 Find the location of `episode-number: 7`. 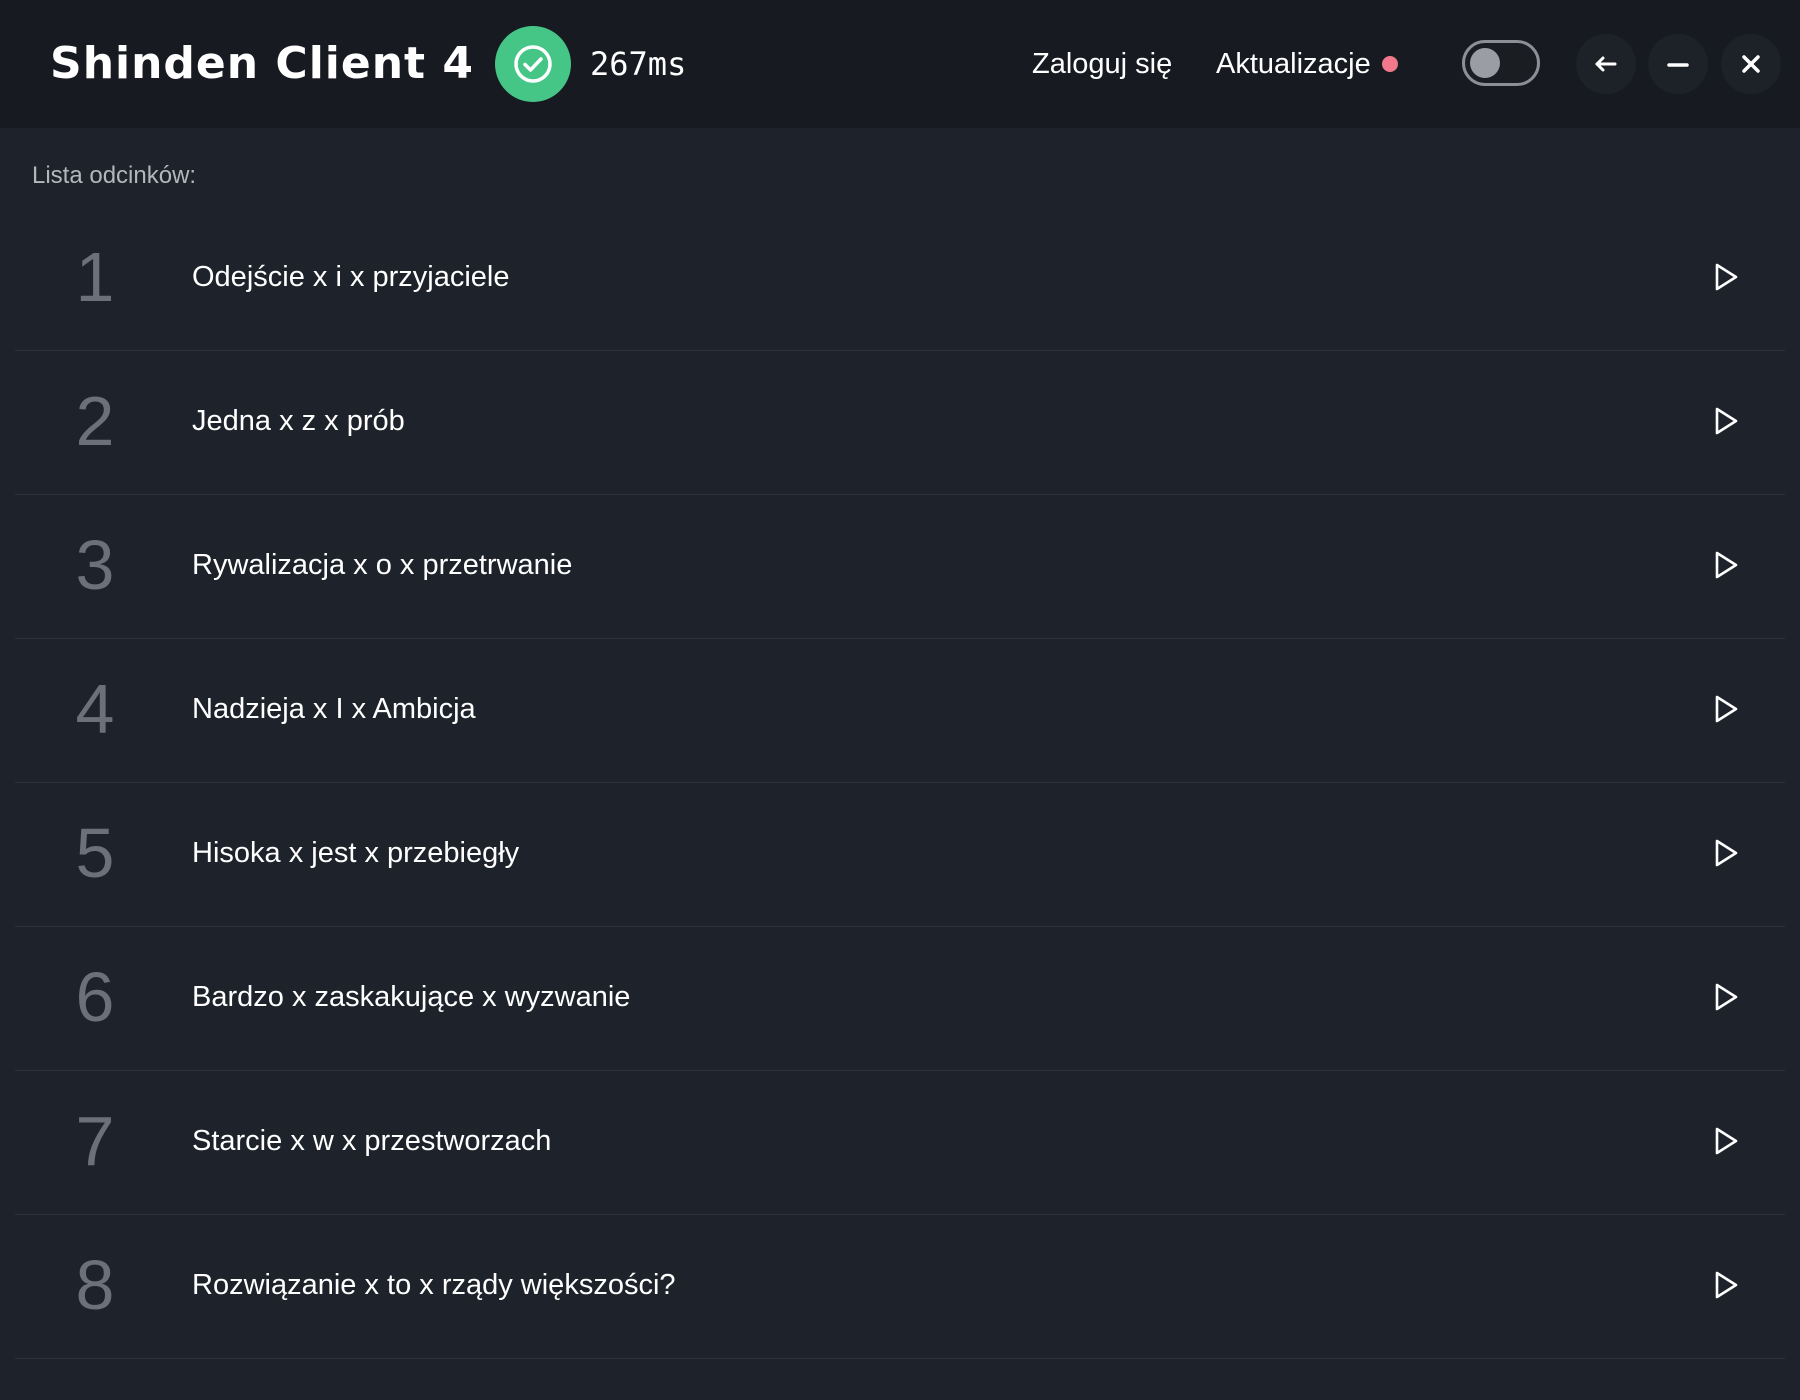

episode-number: 7 is located at coordinates (95, 1141).